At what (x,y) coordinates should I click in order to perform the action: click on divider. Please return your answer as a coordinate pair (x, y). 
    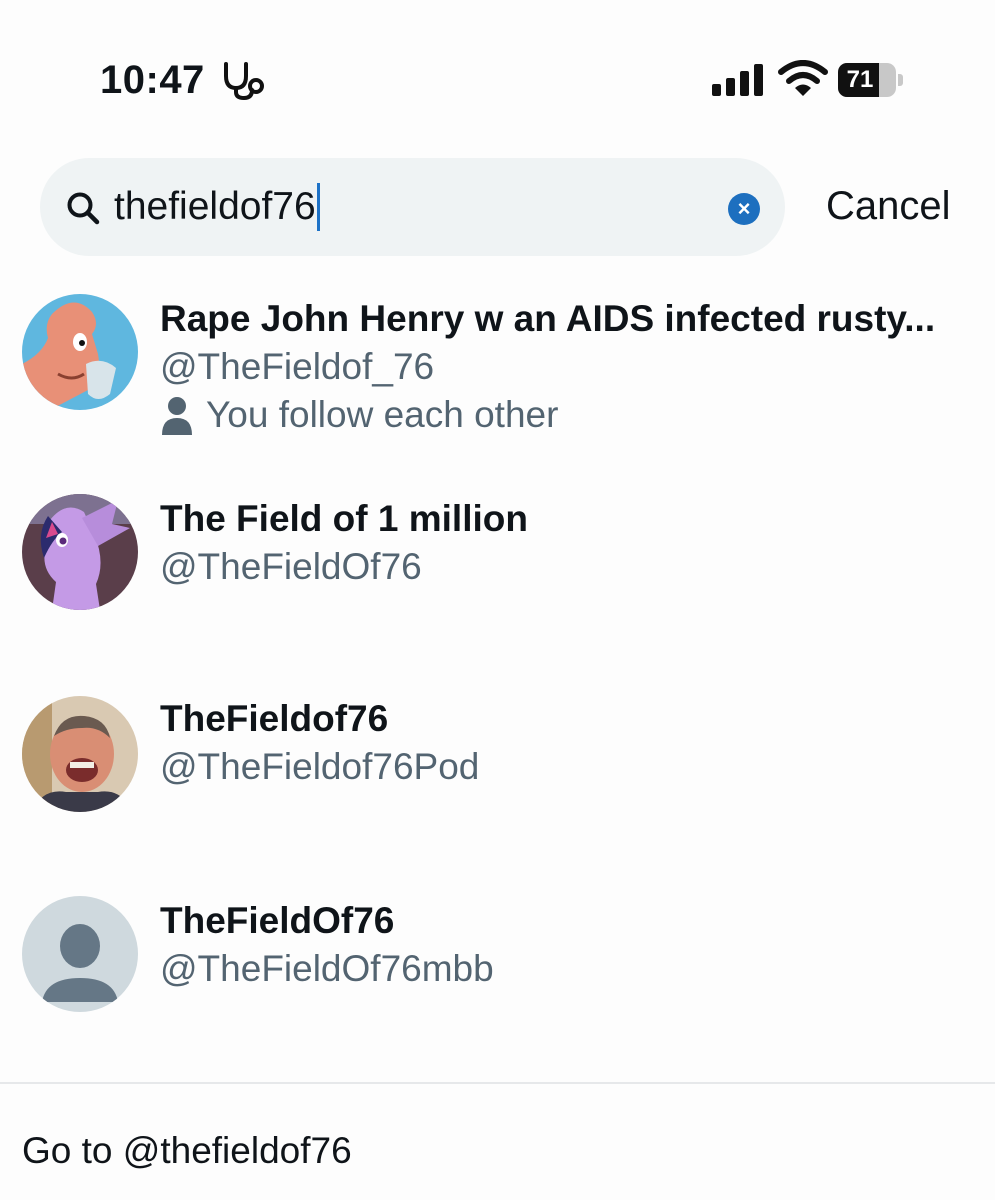
    Looking at the image, I should click on (497, 1083).